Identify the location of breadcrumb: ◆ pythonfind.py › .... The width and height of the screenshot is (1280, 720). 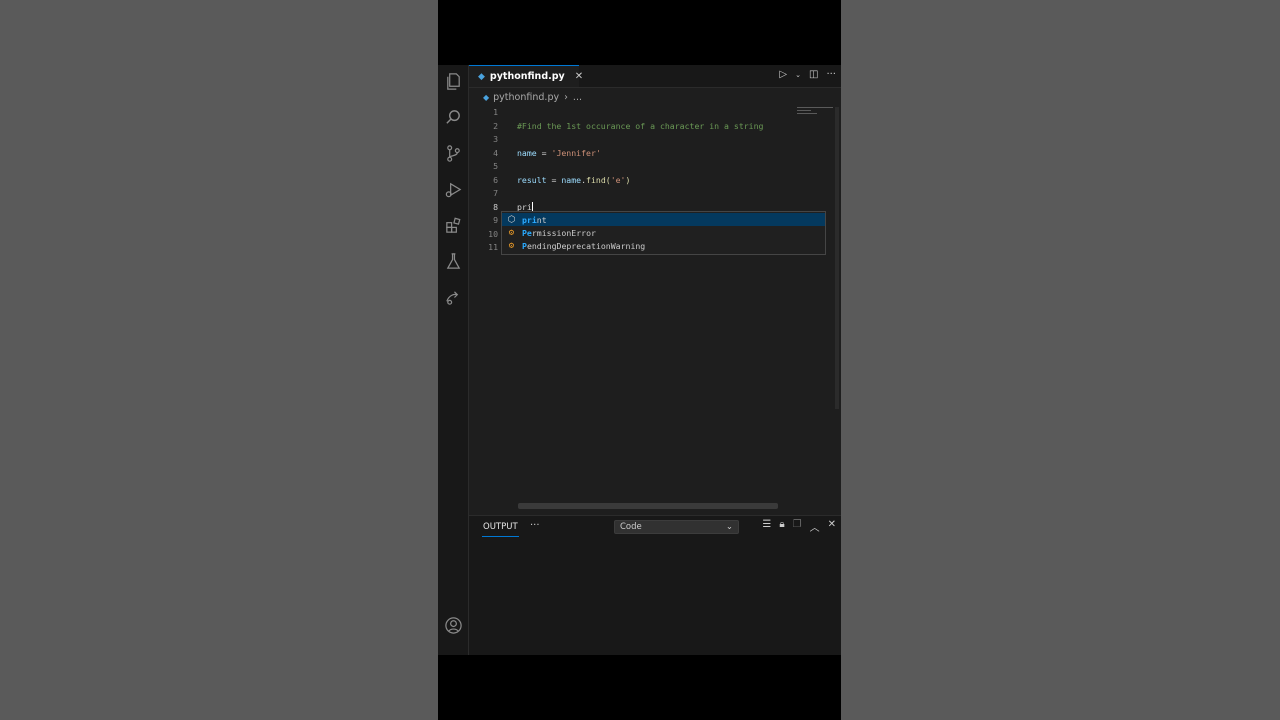
(655, 97).